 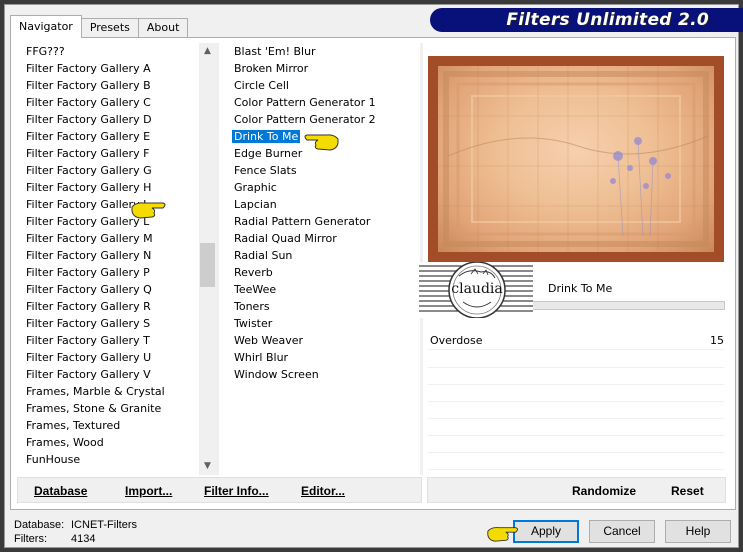 I want to click on list-item: Filter Factory Gallery P, so click(x=108, y=272).